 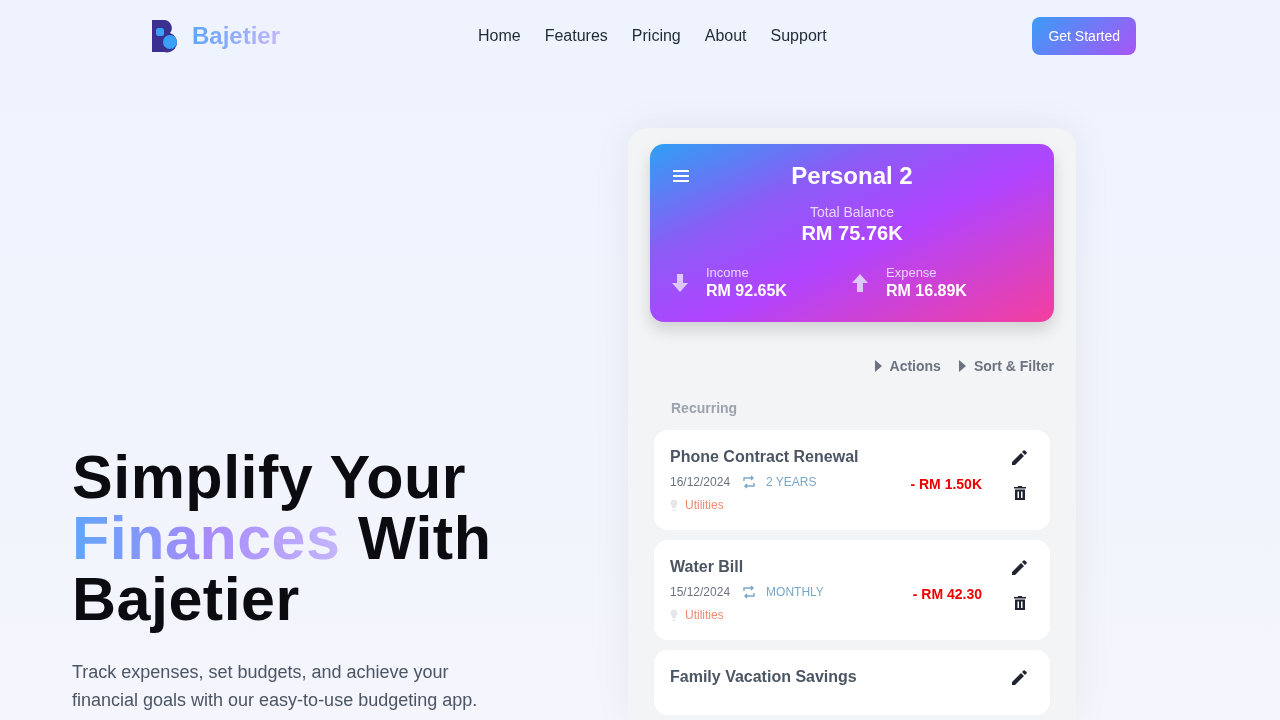 I want to click on transaction-card: Phone Contract Renewal 16/12/2024 2 YEARS Utilities - RM 1.50K, so click(x=852, y=480).